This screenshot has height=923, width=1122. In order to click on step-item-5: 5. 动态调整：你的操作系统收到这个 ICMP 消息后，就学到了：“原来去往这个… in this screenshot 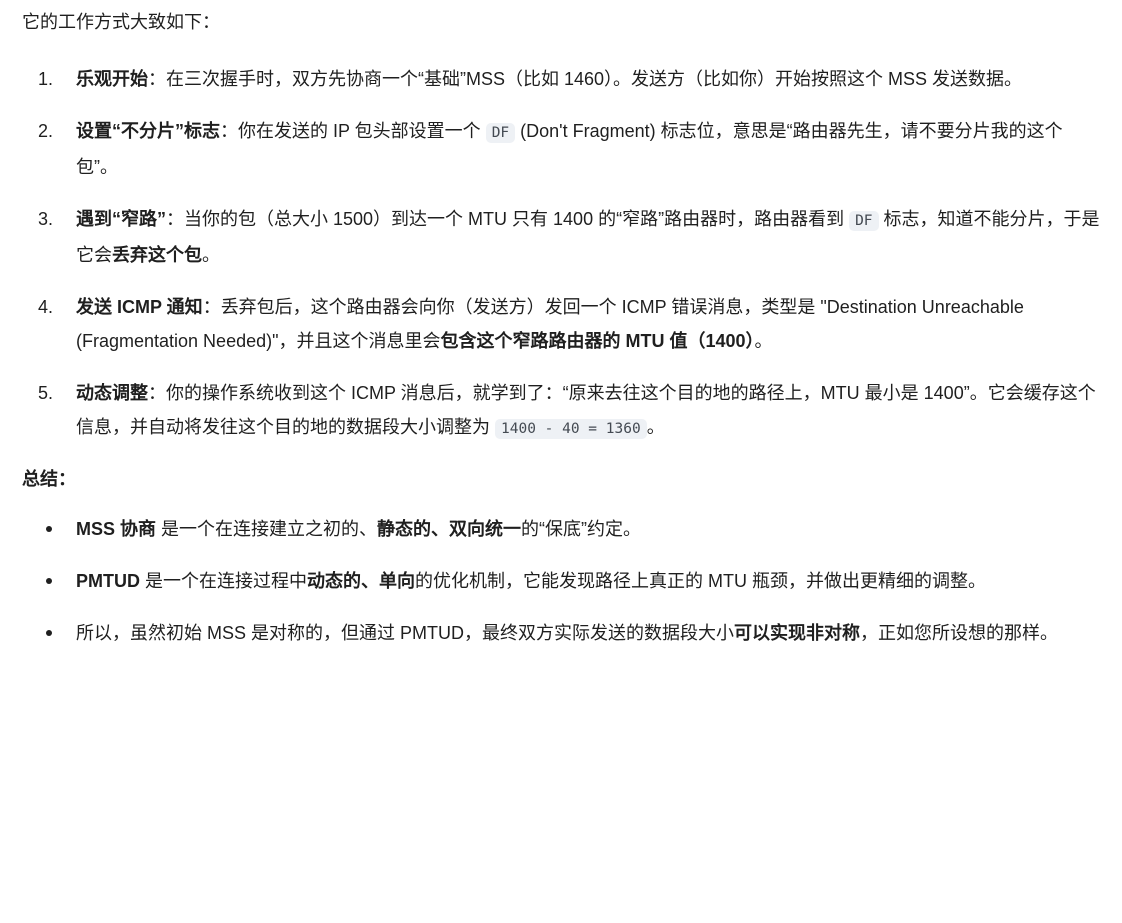, I will do `click(561, 411)`.